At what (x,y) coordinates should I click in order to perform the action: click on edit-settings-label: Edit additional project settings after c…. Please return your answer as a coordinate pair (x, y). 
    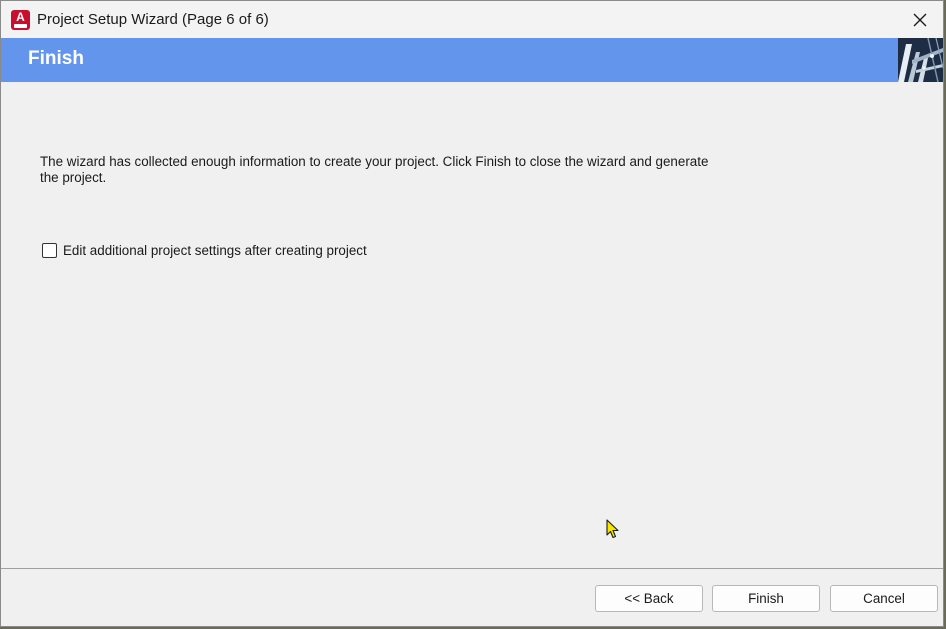
    Looking at the image, I should click on (215, 250).